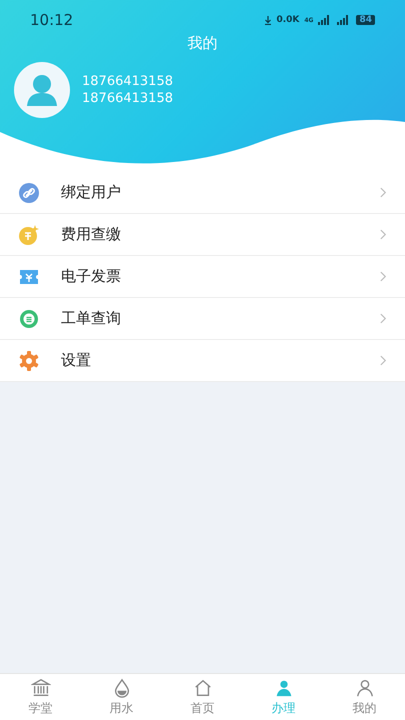  What do you see at coordinates (365, 20) in the screenshot?
I see `battery-level: 84` at bounding box center [365, 20].